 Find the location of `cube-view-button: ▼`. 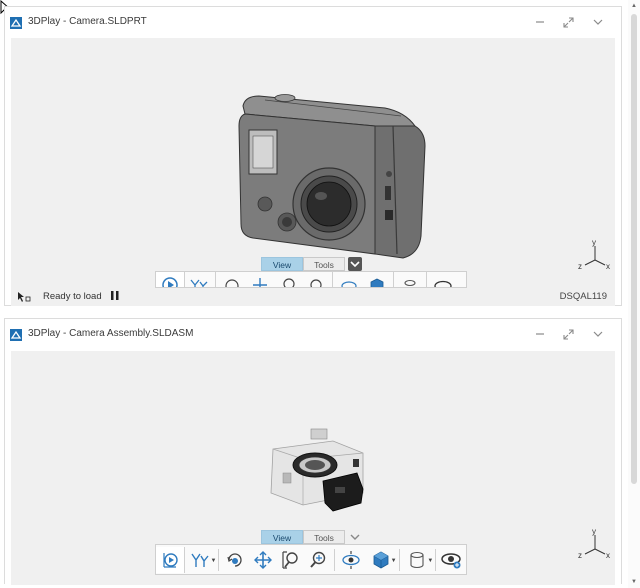

cube-view-button: ▼ is located at coordinates (381, 560).